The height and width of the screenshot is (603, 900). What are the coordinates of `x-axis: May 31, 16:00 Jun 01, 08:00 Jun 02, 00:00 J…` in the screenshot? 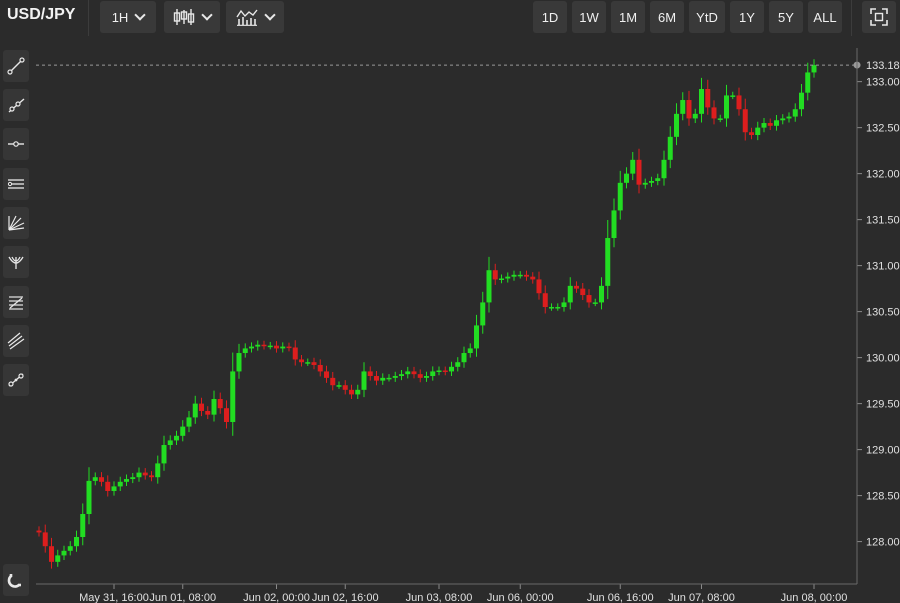 It's located at (463, 593).